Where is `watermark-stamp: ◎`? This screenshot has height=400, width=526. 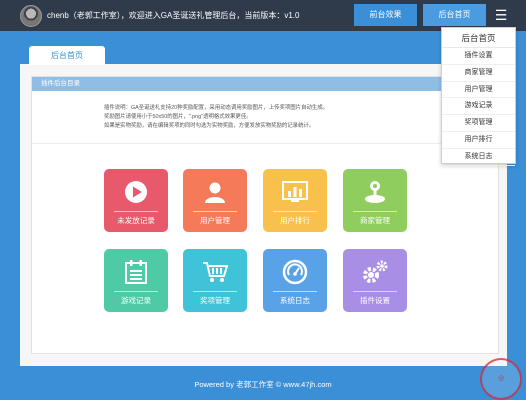
watermark-stamp: ◎ is located at coordinates (501, 379).